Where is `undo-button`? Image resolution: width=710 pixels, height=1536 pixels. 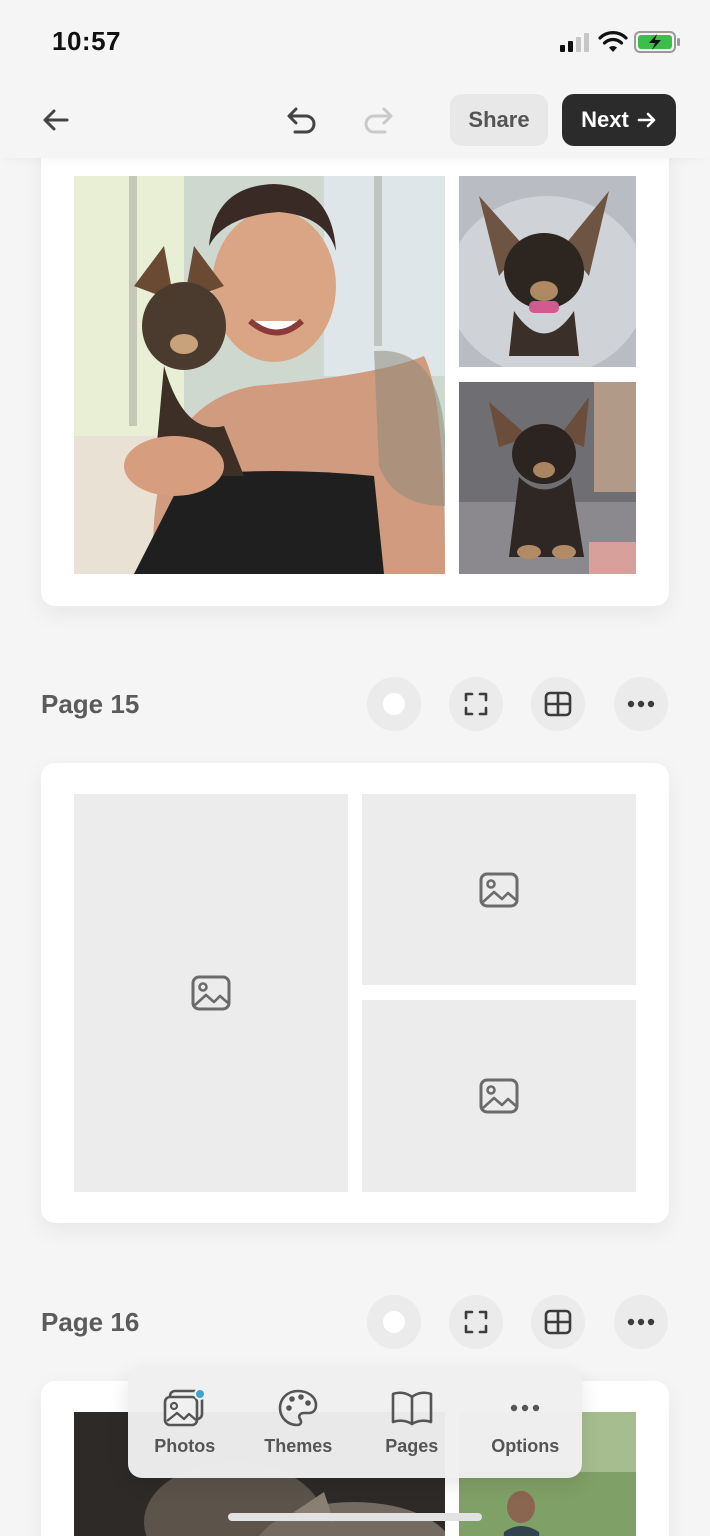 undo-button is located at coordinates (302, 120).